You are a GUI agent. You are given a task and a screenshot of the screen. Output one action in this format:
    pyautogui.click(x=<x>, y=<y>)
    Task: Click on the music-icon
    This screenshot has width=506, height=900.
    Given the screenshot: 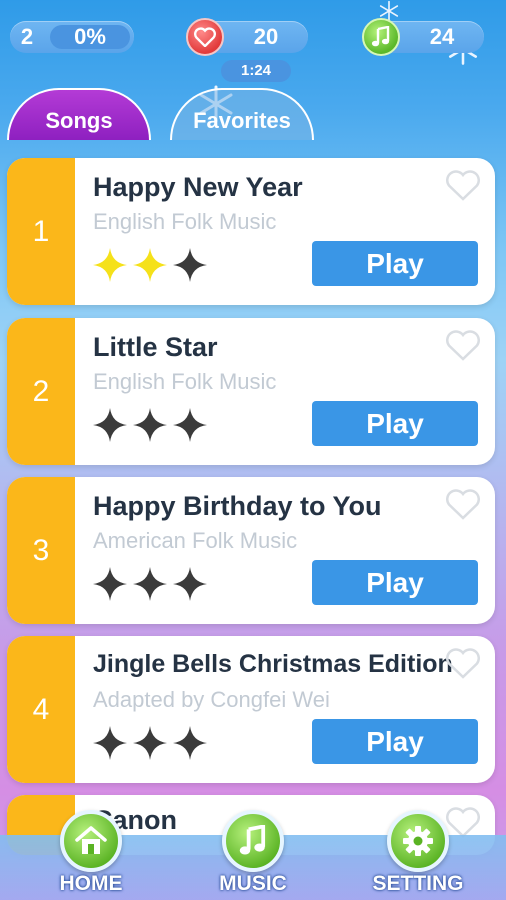 What is the action you would take?
    pyautogui.click(x=253, y=841)
    